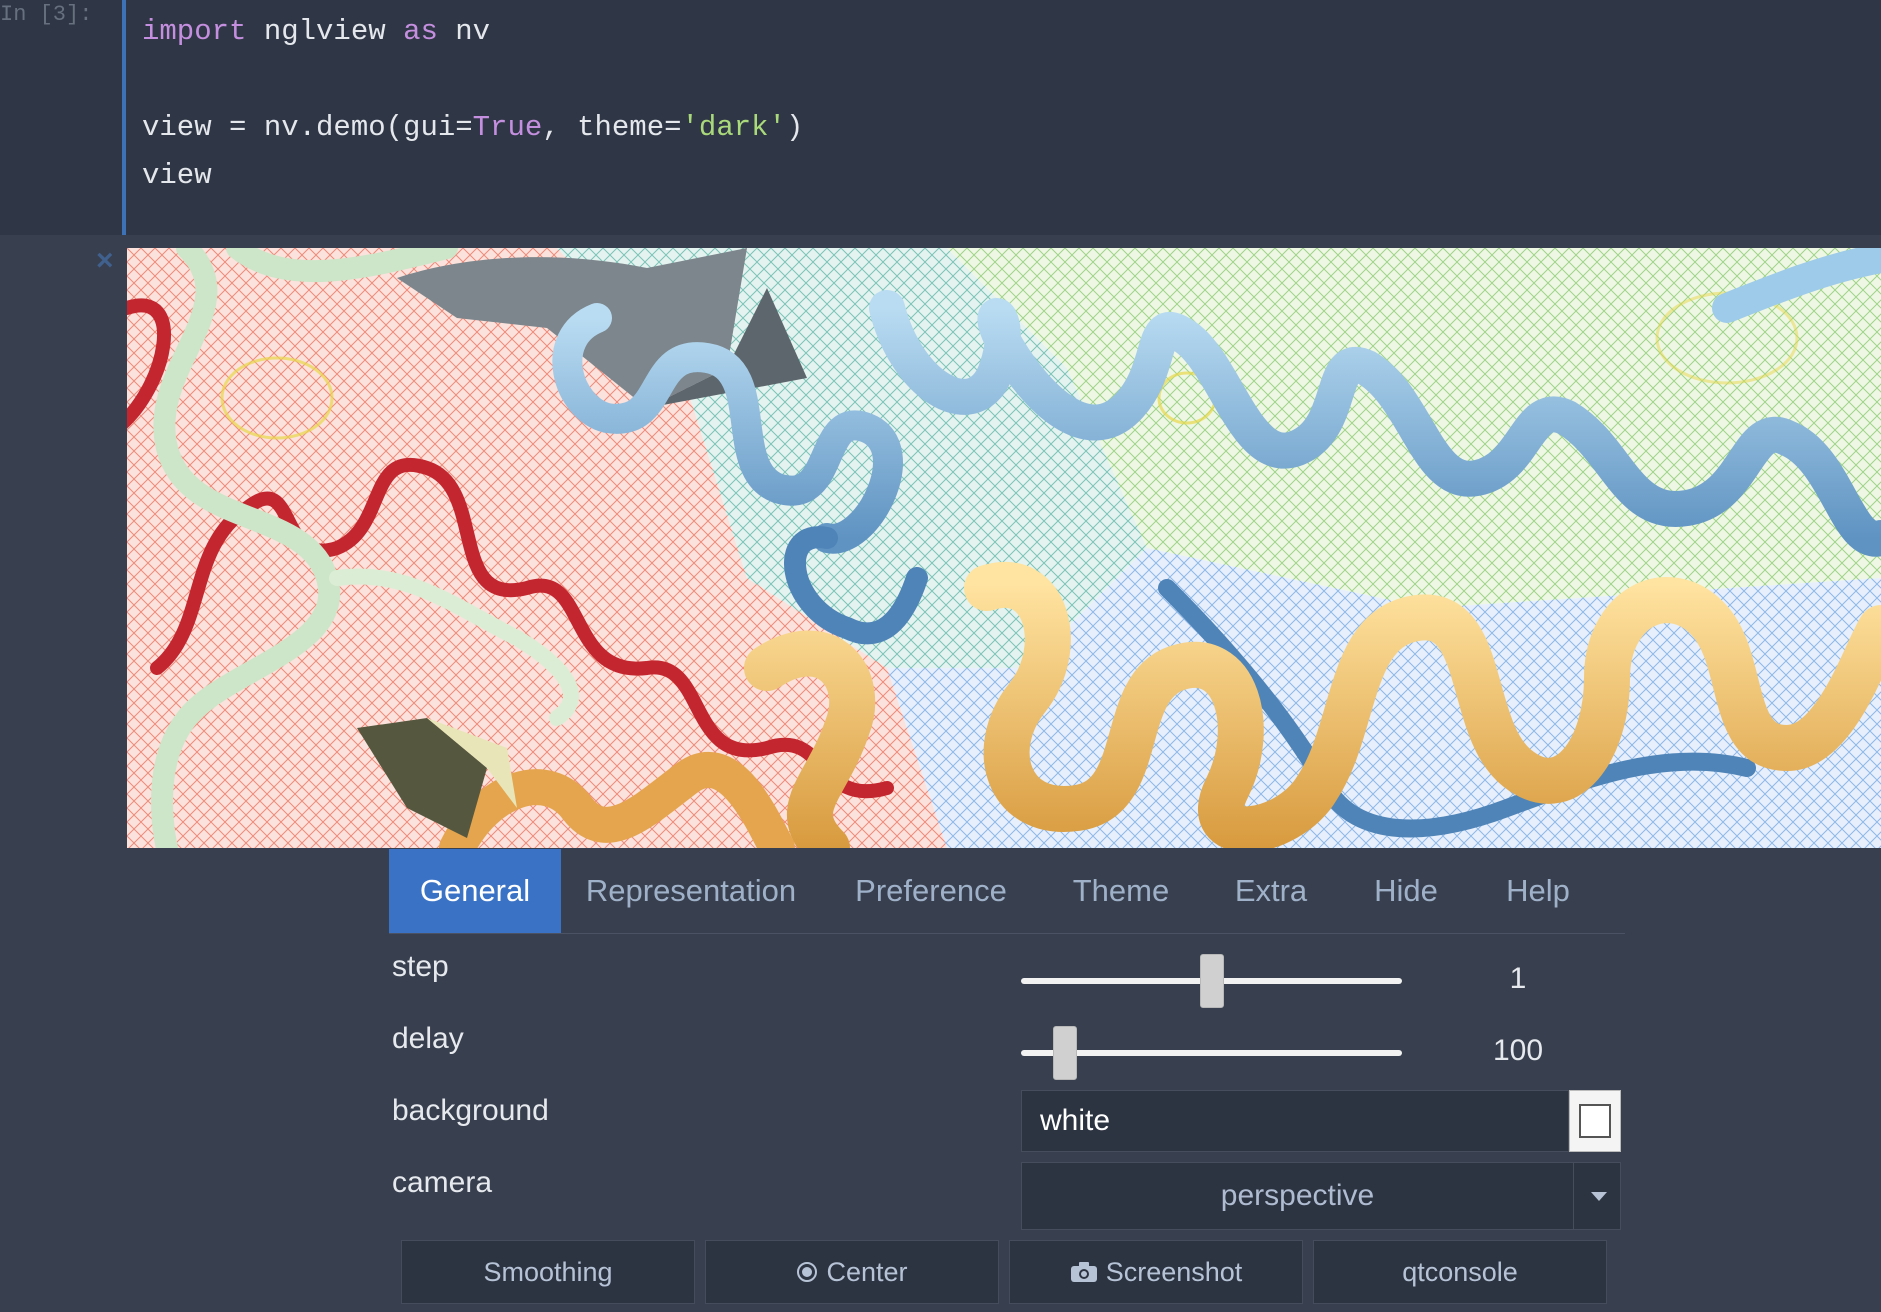  Describe the element at coordinates (1538, 891) in the screenshot. I see `tab-help: Help` at that location.